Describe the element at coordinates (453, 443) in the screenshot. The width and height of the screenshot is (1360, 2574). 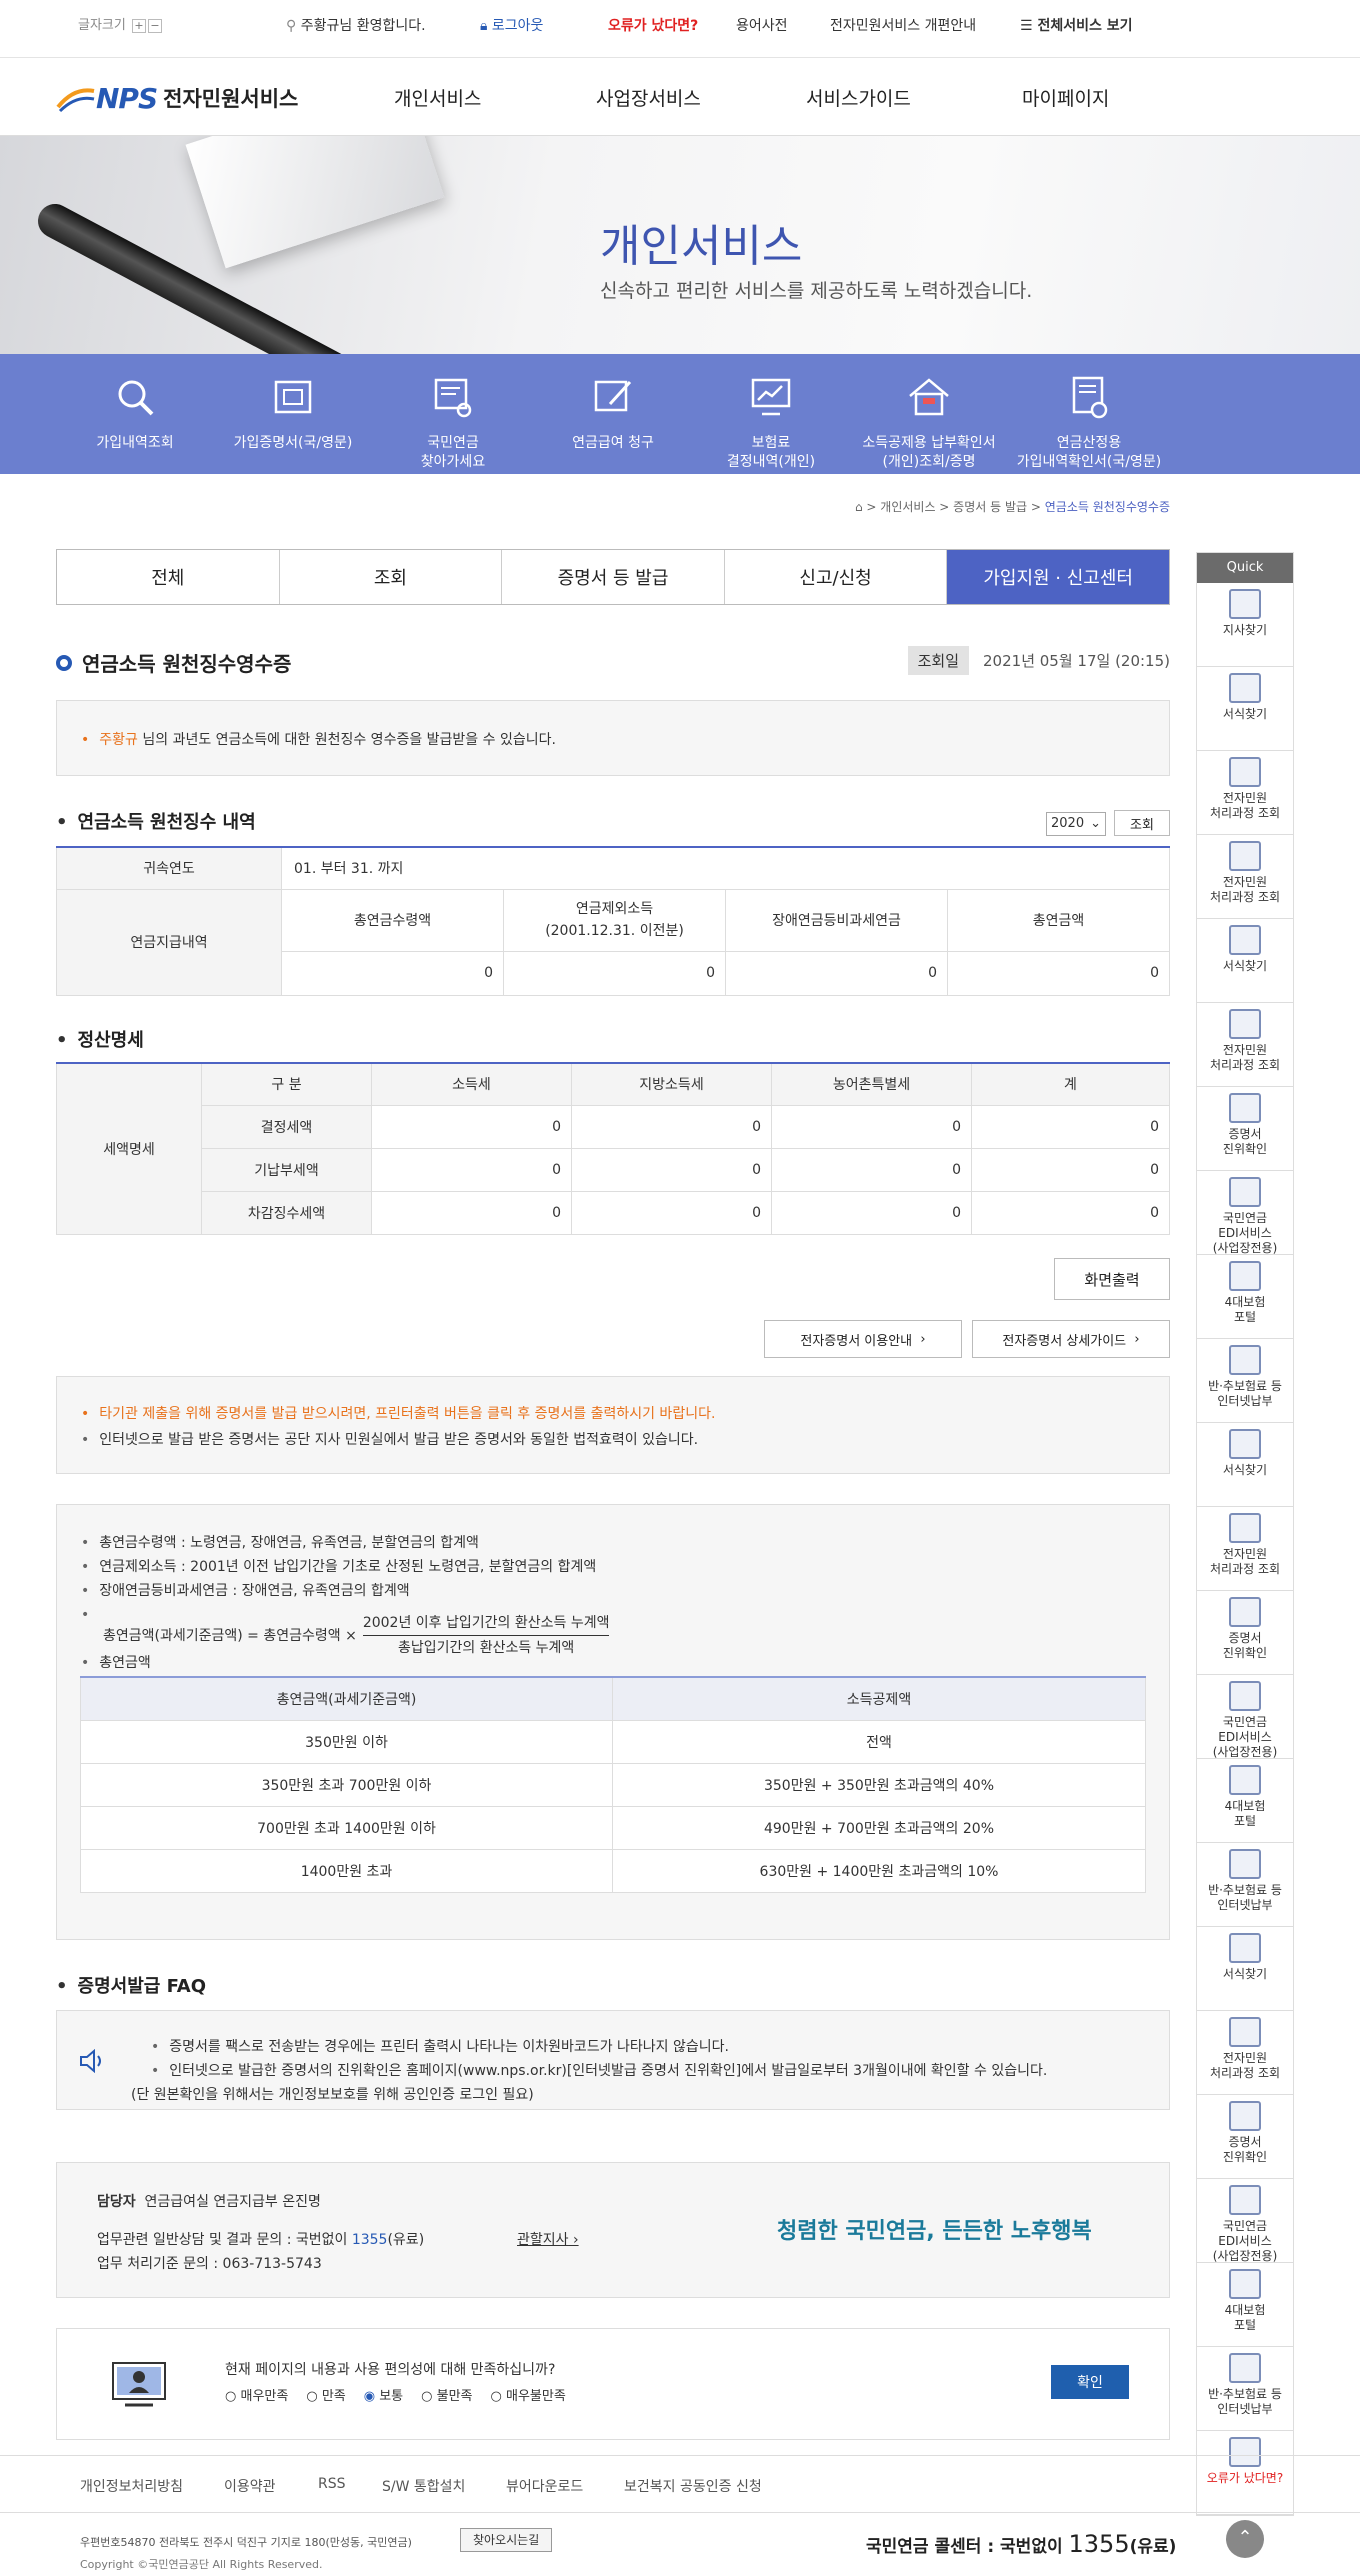
I see `quick-label: 국민연금` at that location.